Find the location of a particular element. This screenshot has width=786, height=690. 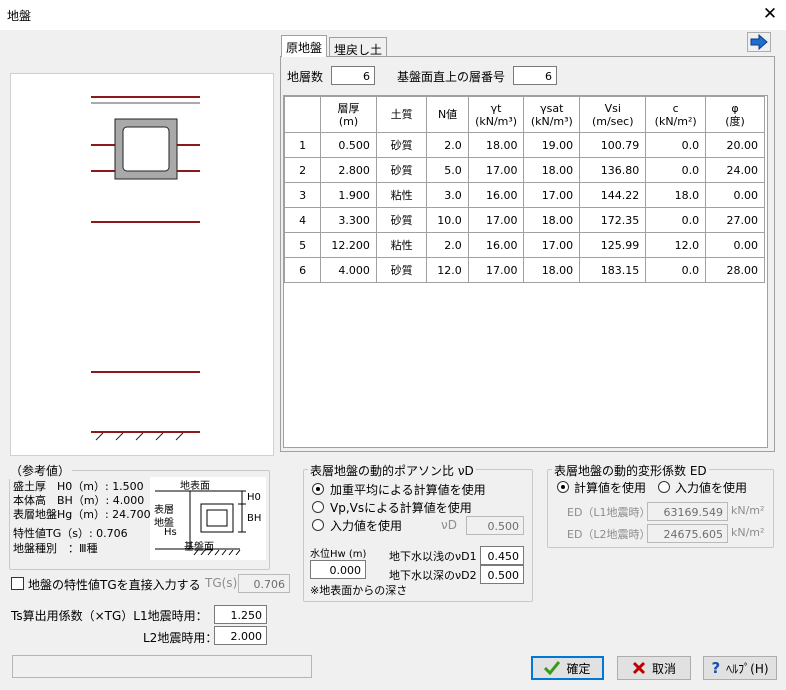

tg-label: TG(s) is located at coordinates (221, 583).